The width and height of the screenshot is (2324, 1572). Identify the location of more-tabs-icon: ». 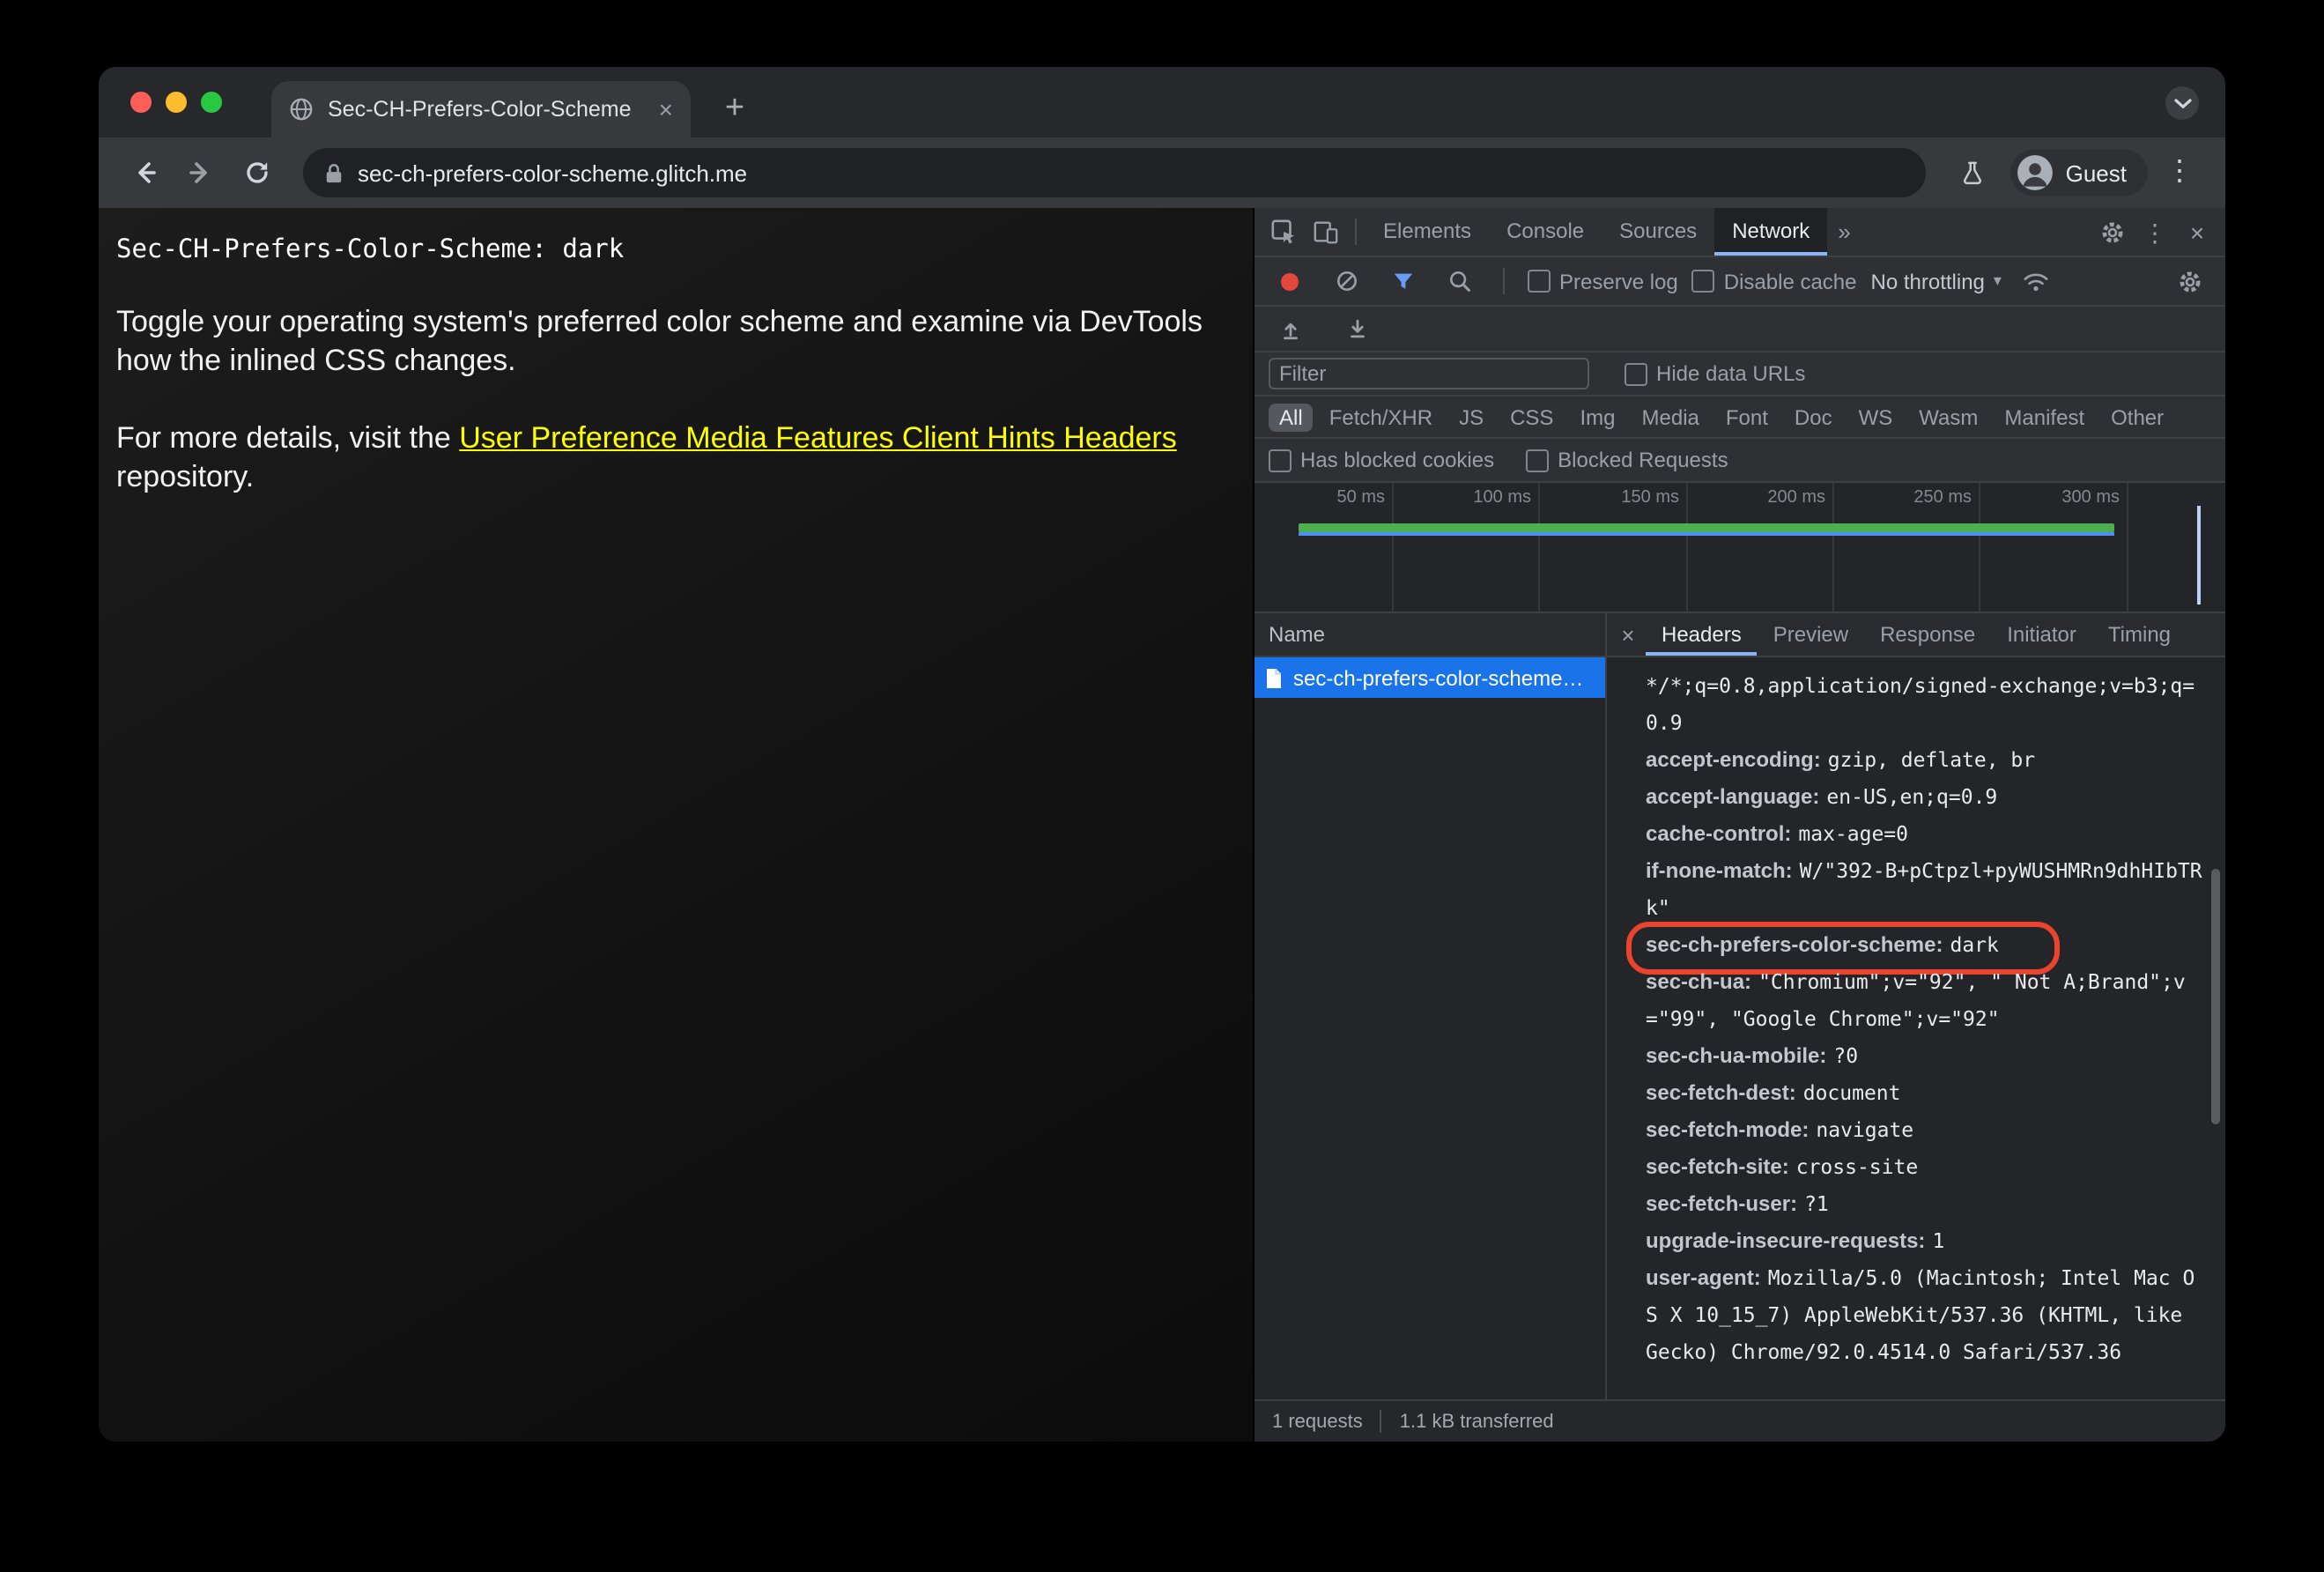
(1844, 232).